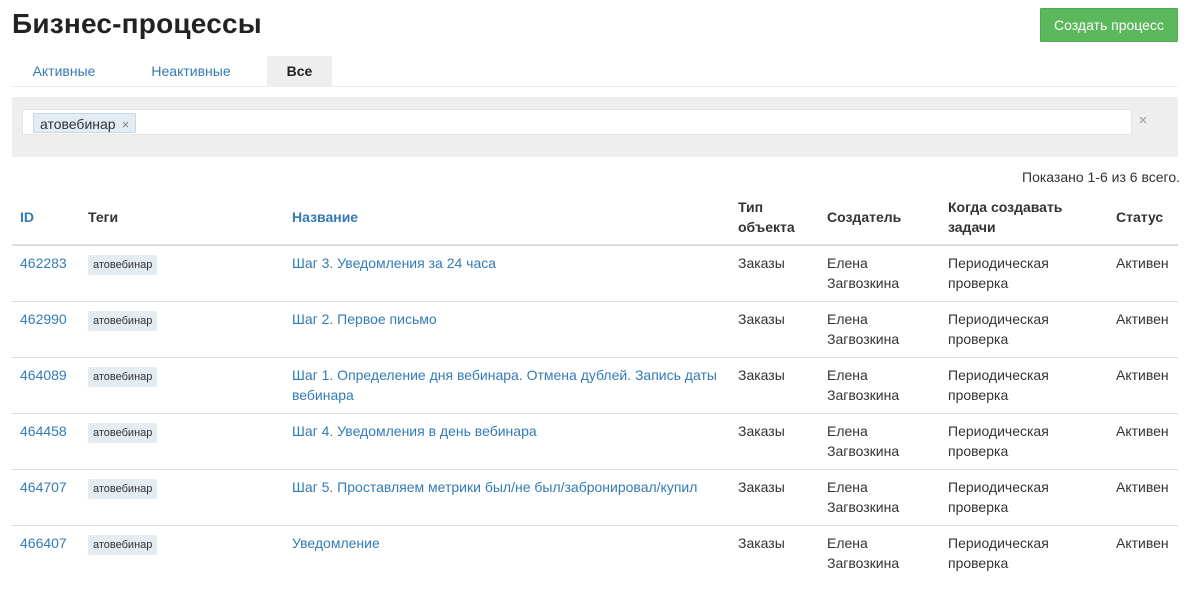 This screenshot has height=602, width=1200. Describe the element at coordinates (879, 218) in the screenshot. I see `column-header-creator: Создатель` at that location.